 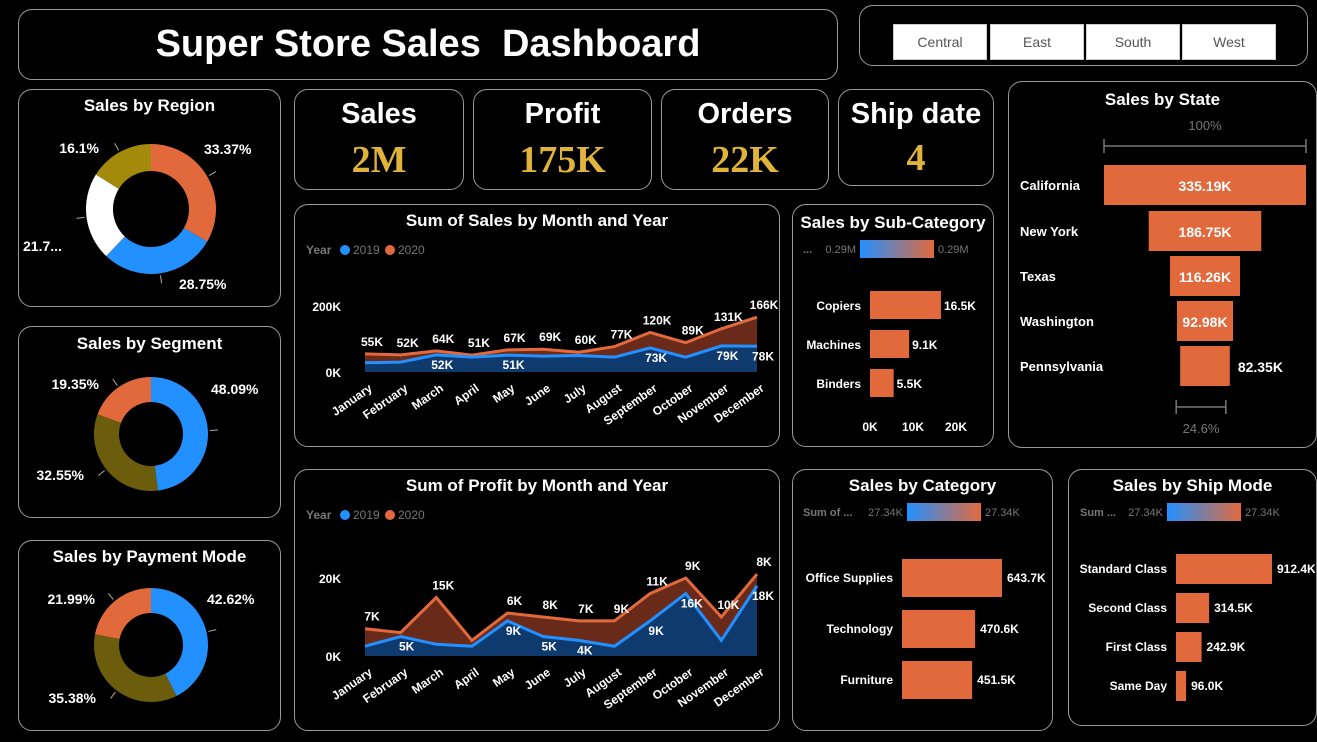 What do you see at coordinates (235, 389) in the screenshot?
I see `donut-slice-label: 48.09%` at bounding box center [235, 389].